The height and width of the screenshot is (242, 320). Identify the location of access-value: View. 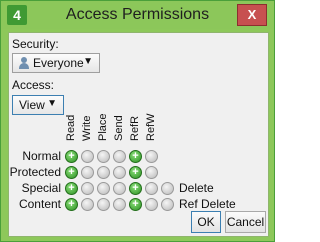
(32, 105).